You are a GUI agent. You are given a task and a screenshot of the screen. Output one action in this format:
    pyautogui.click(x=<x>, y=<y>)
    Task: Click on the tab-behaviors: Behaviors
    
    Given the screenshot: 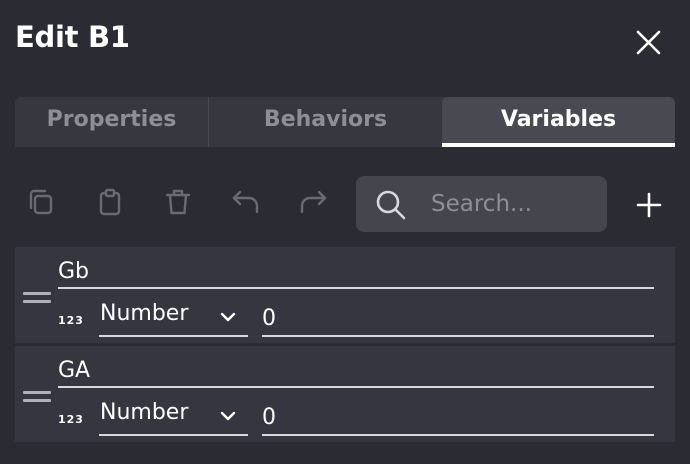 What is the action you would take?
    pyautogui.click(x=325, y=122)
    